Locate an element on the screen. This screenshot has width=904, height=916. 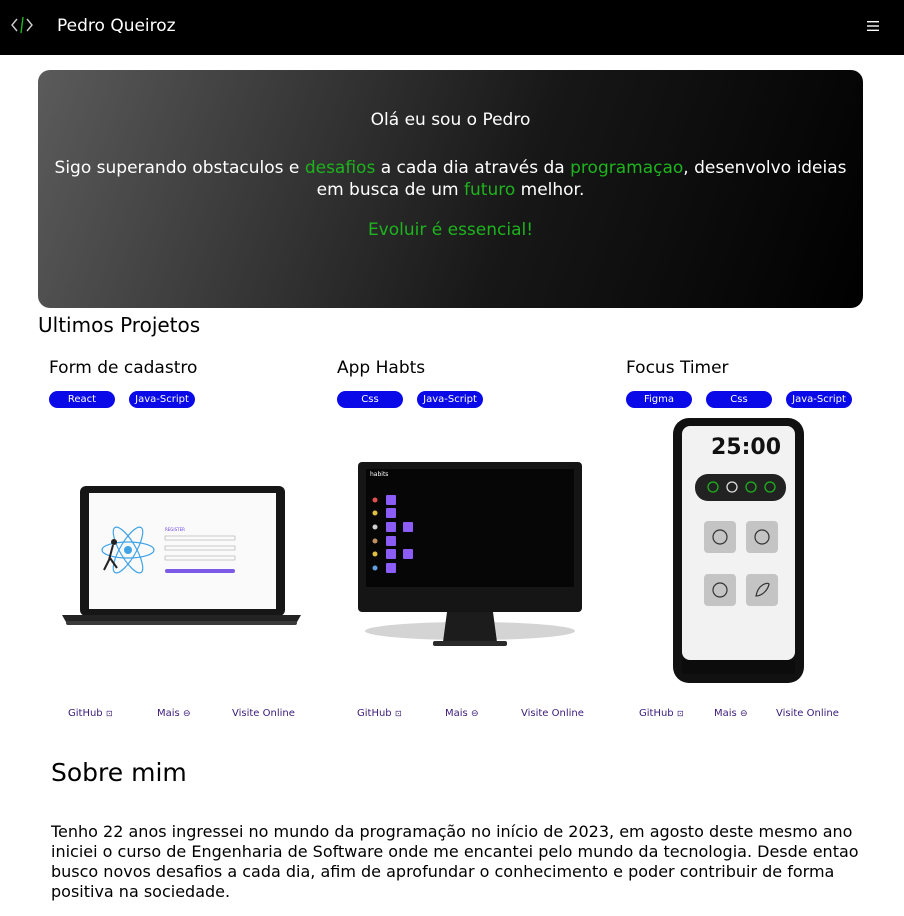
hero-text-part: melhor. is located at coordinates (550, 190).